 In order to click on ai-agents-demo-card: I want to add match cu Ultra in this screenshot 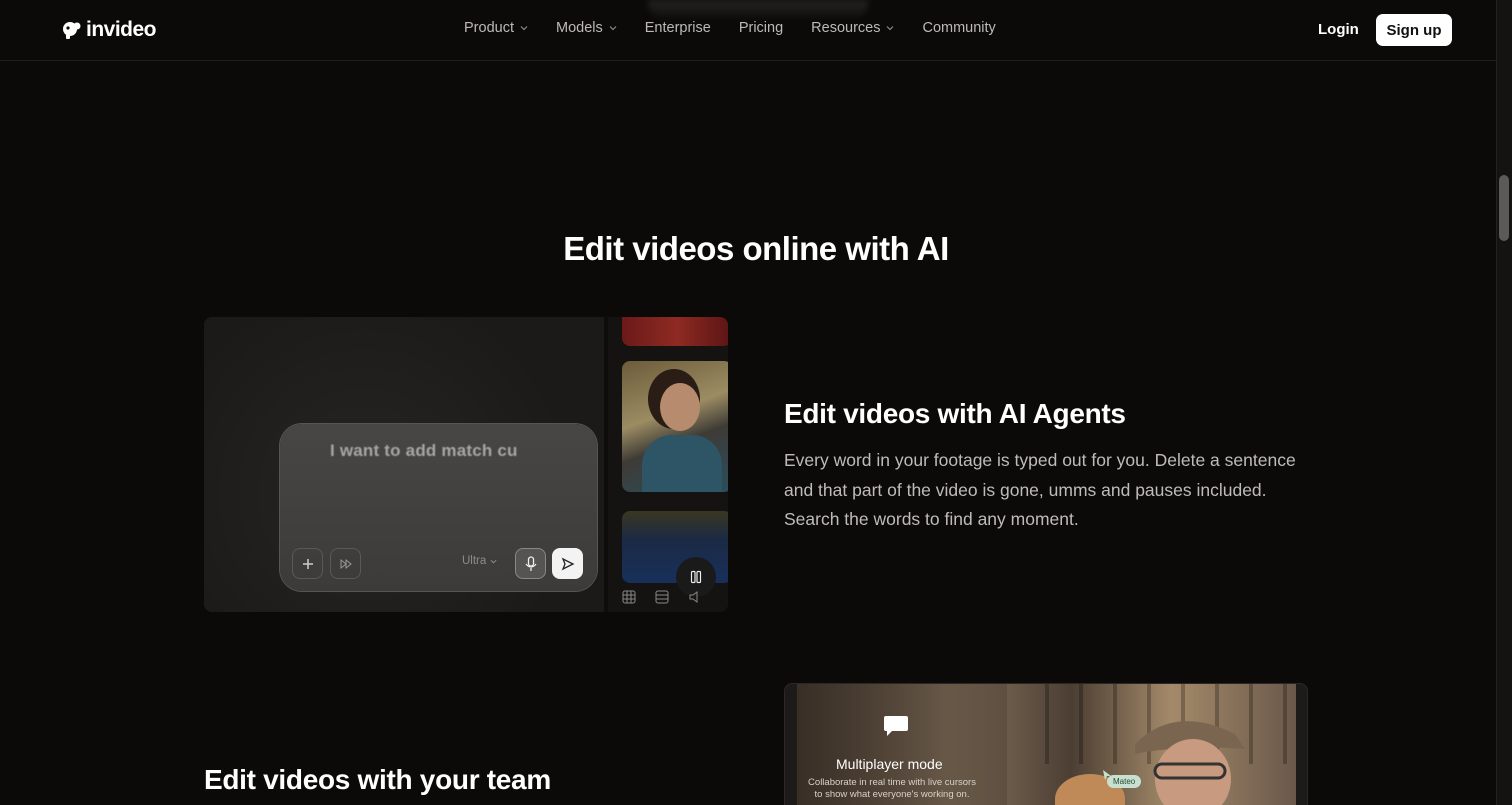, I will do `click(466, 464)`.